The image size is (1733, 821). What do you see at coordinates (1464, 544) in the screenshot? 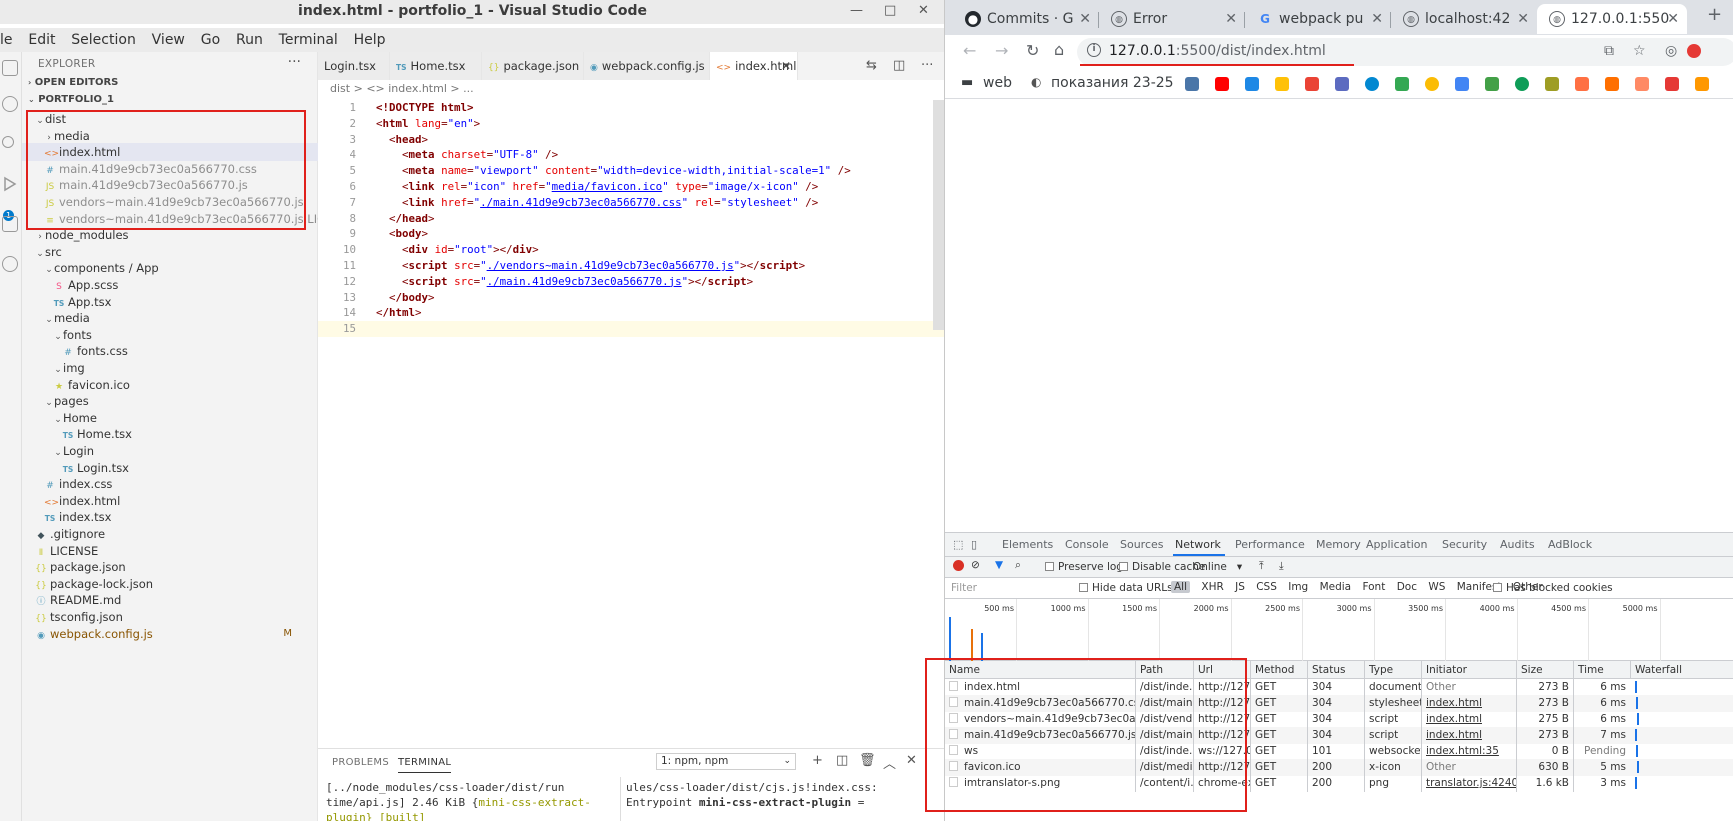
I see `dt-tab-security: Security` at bounding box center [1464, 544].